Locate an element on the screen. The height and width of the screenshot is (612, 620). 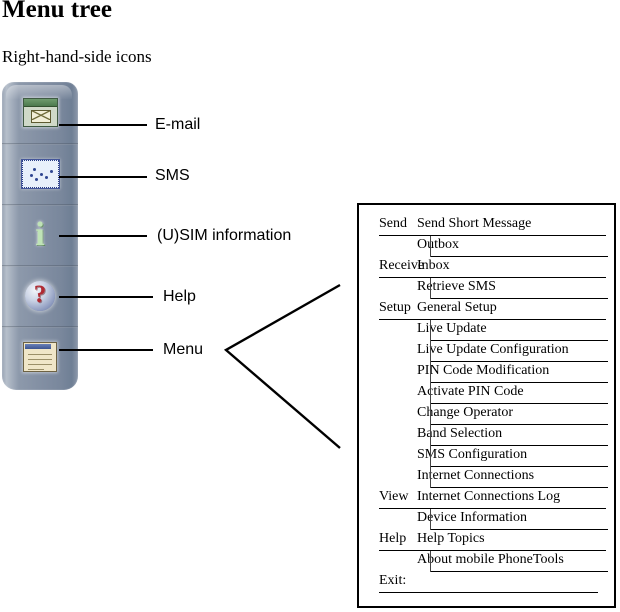
usim-information-icon: i is located at coordinates (40, 234).